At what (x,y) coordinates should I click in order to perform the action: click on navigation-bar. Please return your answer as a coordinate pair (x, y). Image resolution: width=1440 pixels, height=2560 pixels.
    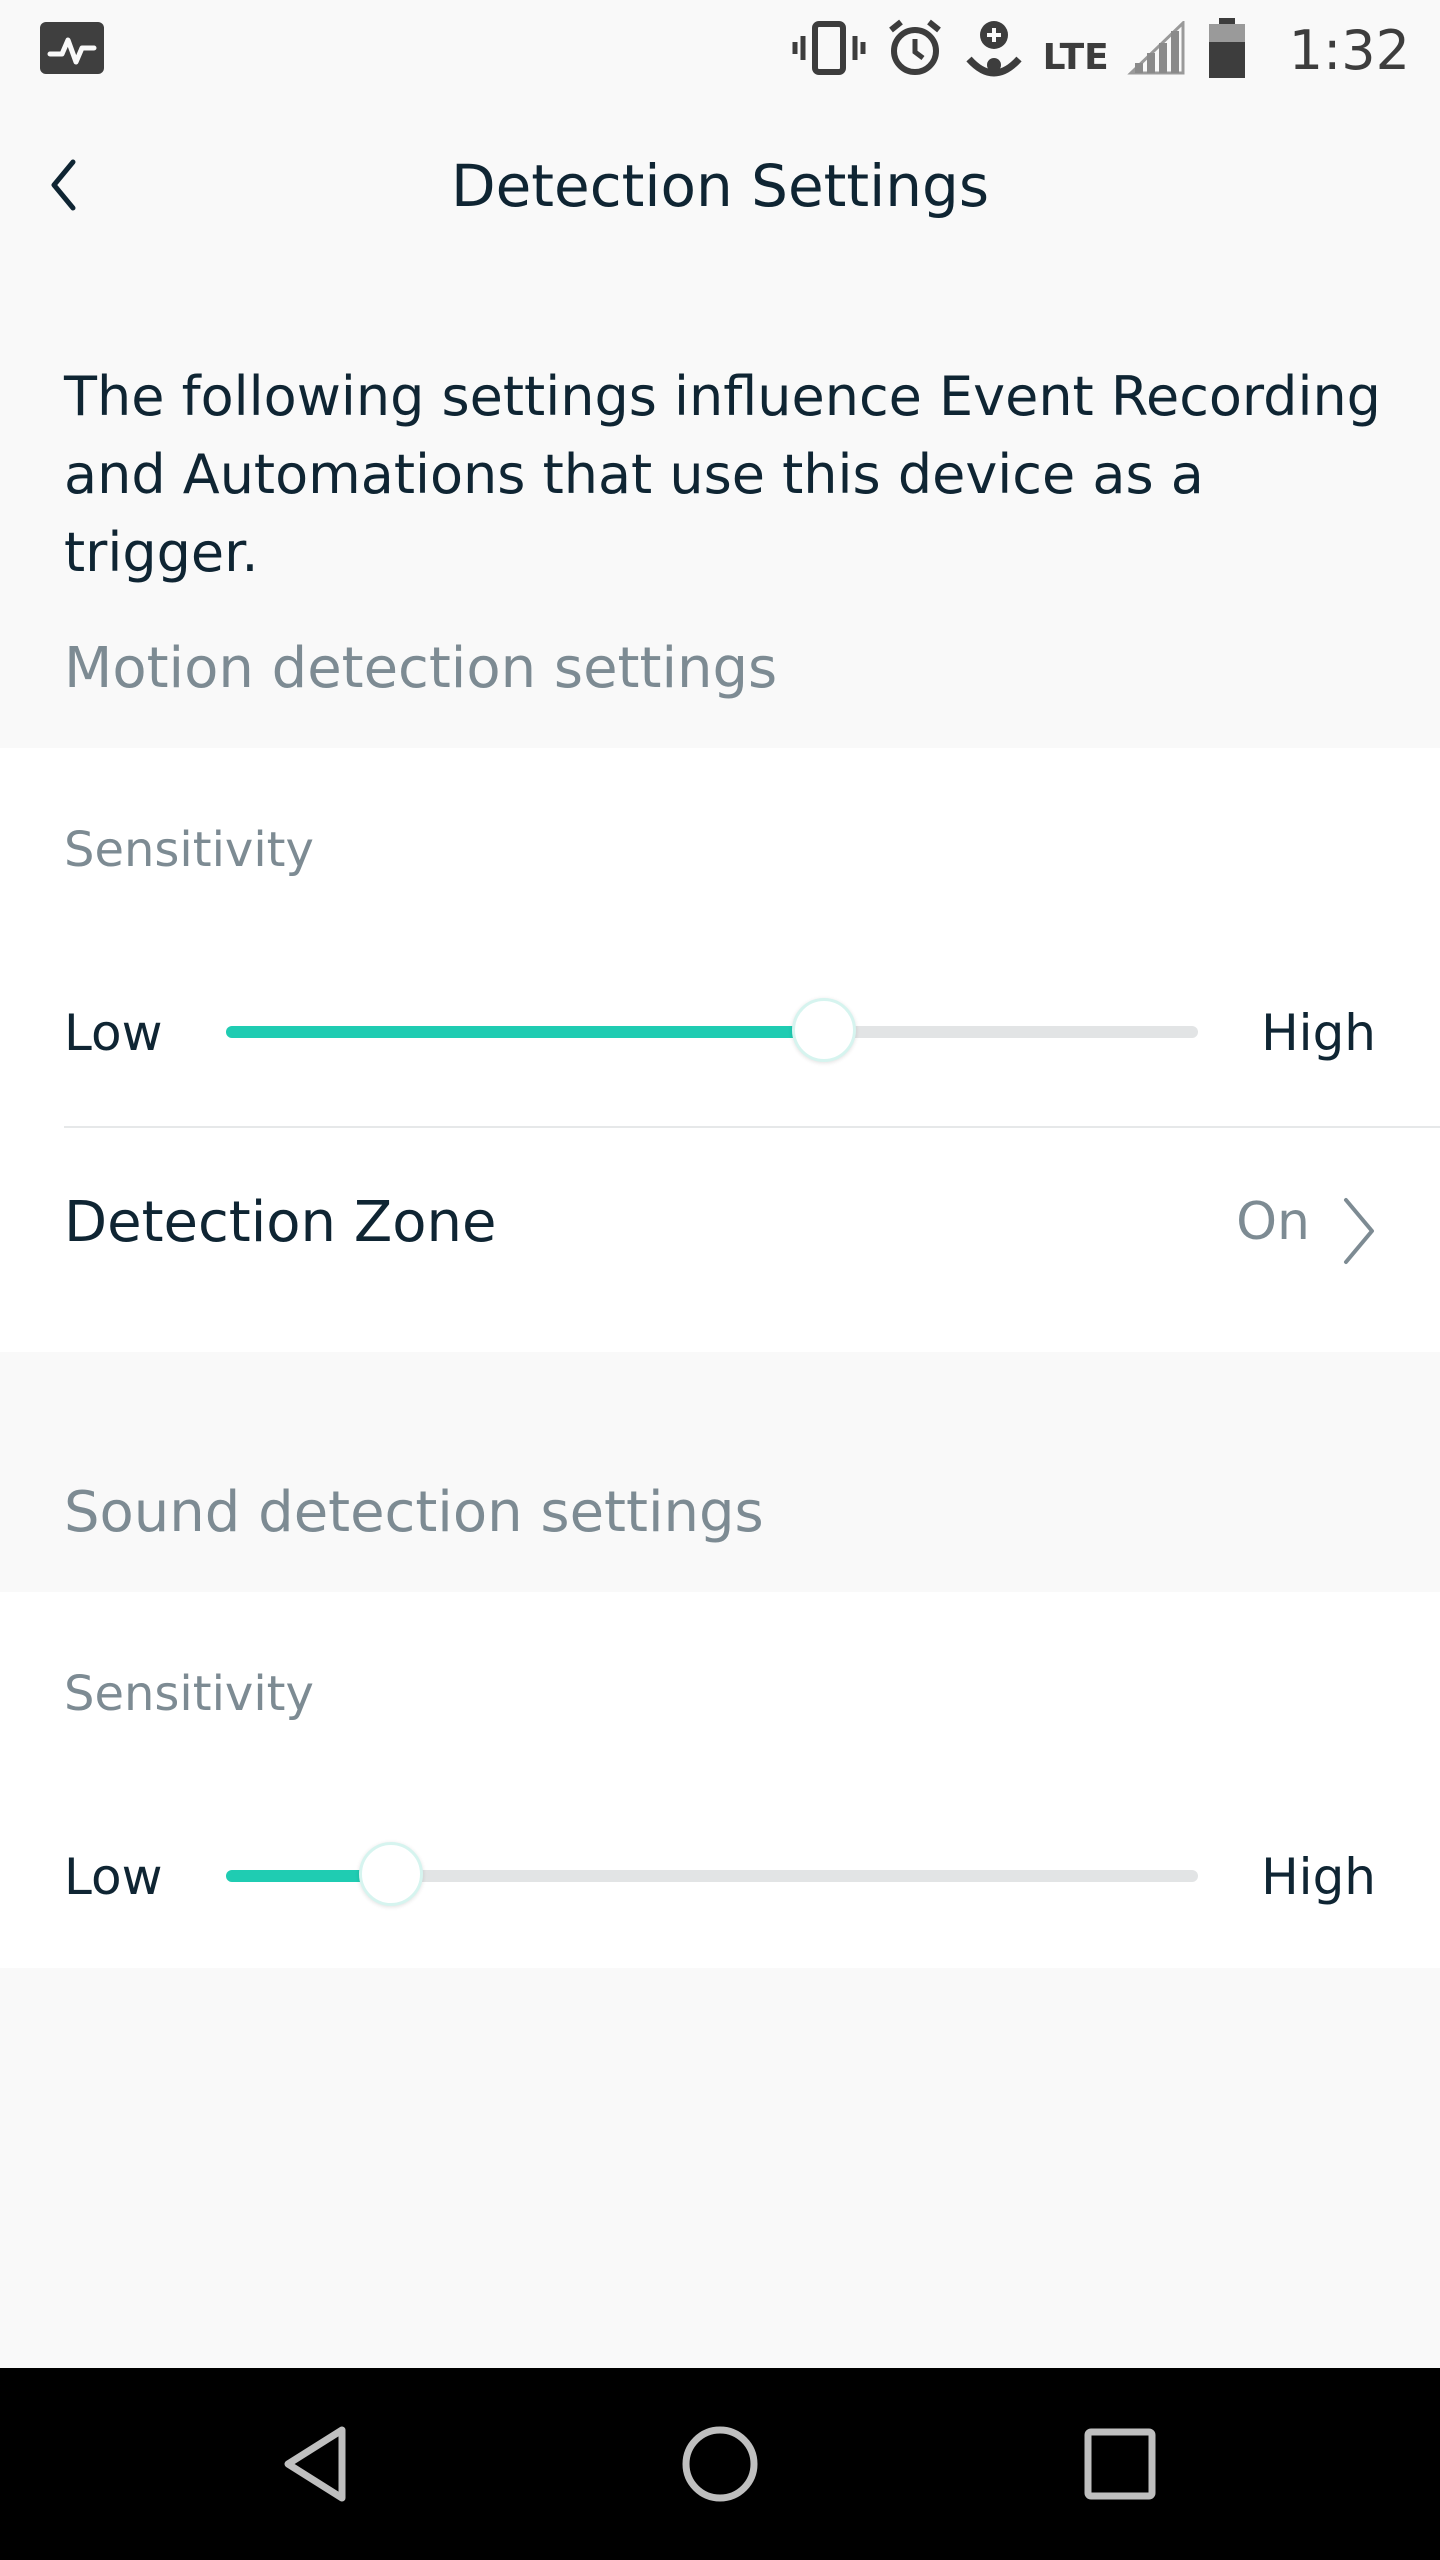
    Looking at the image, I should click on (720, 2464).